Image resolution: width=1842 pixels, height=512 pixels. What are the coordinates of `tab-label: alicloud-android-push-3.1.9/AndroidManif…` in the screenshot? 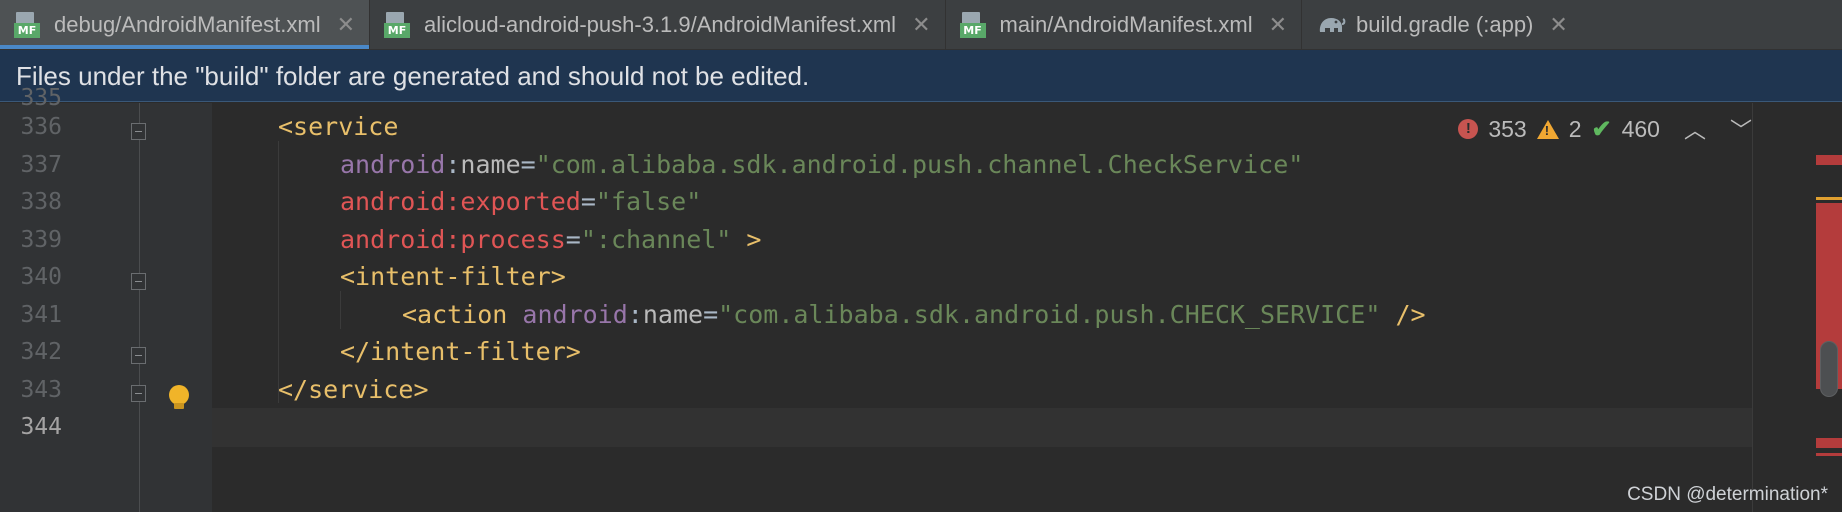 It's located at (660, 24).